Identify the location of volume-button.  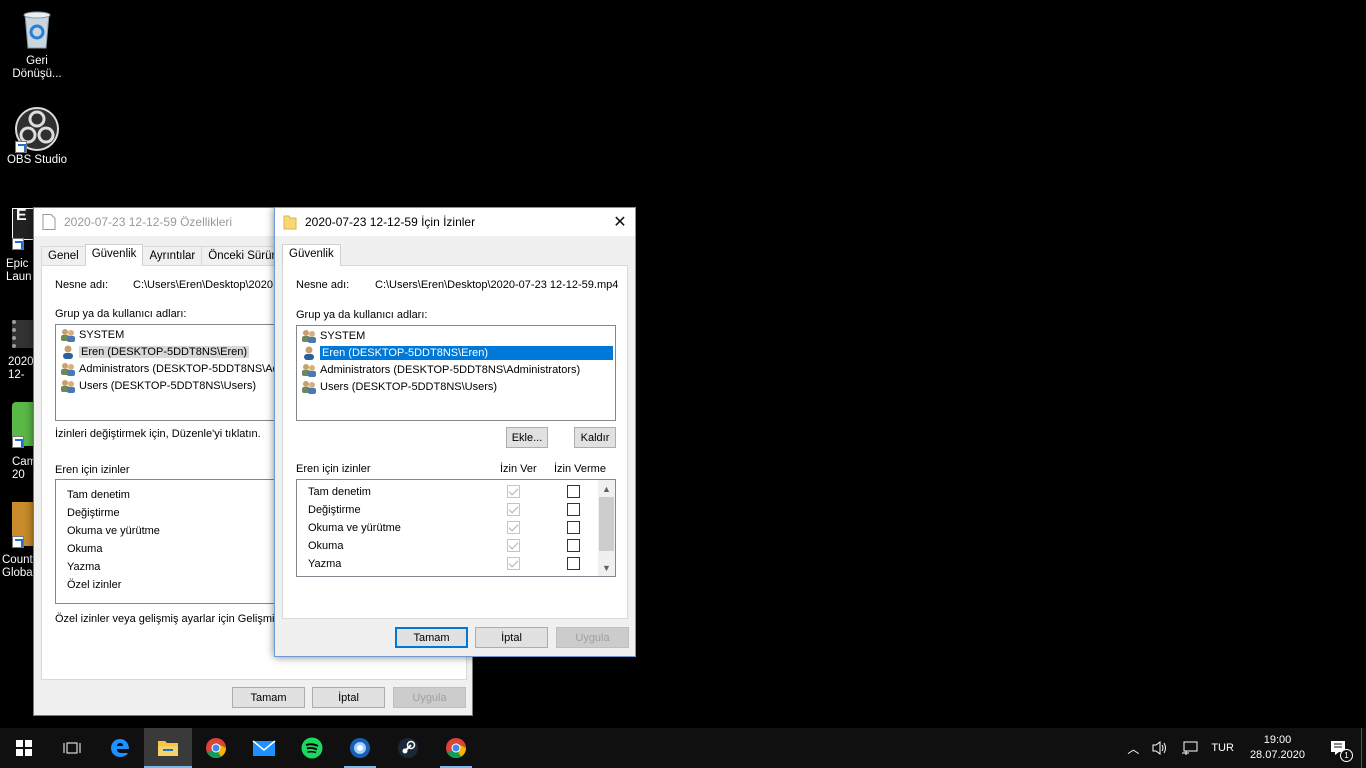
(1160, 748).